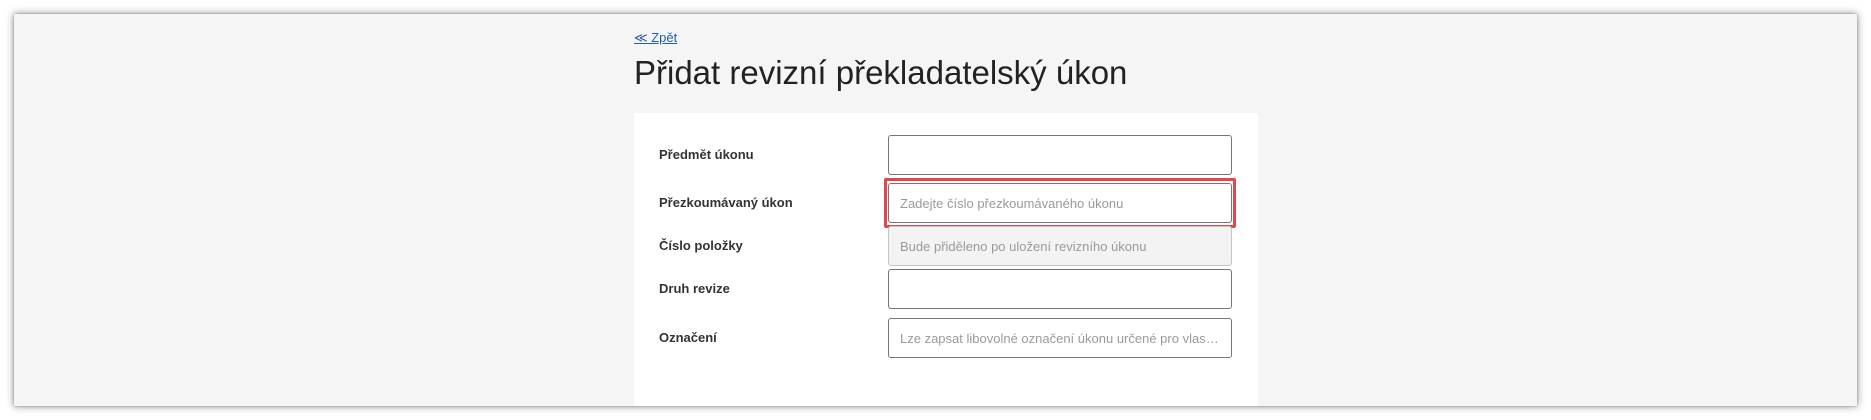 The height and width of the screenshot is (420, 1871). I want to click on page-title: Přidat revizní překladatelský úkon, so click(881, 72).